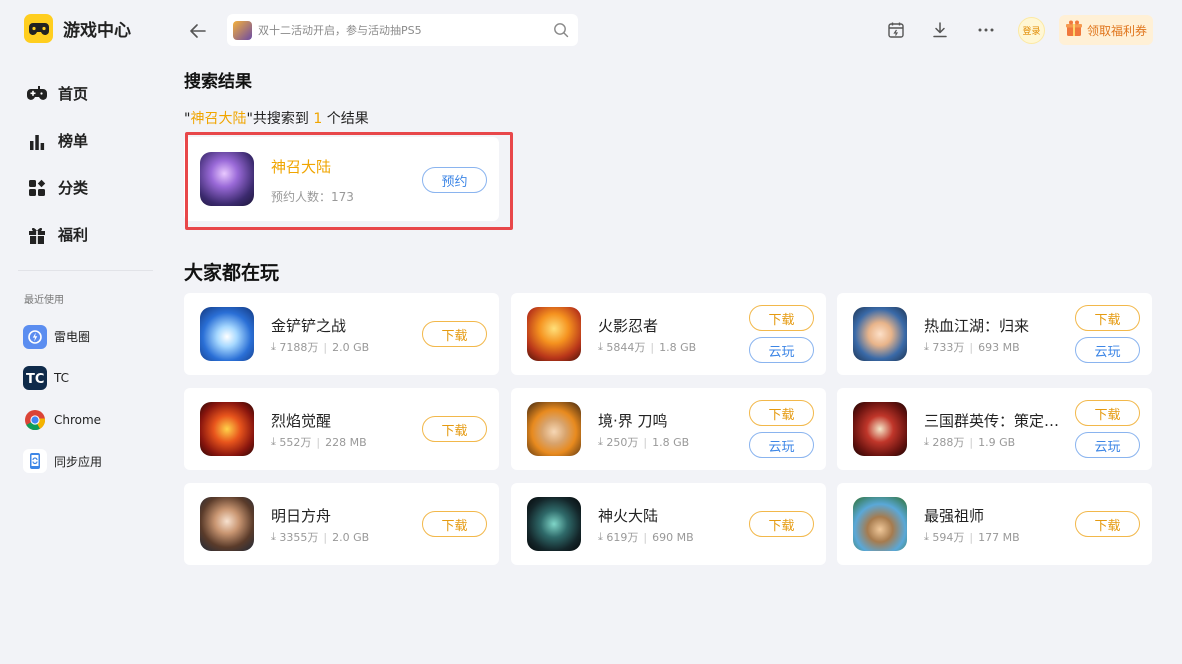  I want to click on nav-item-ranking: 榜单, so click(57, 140).